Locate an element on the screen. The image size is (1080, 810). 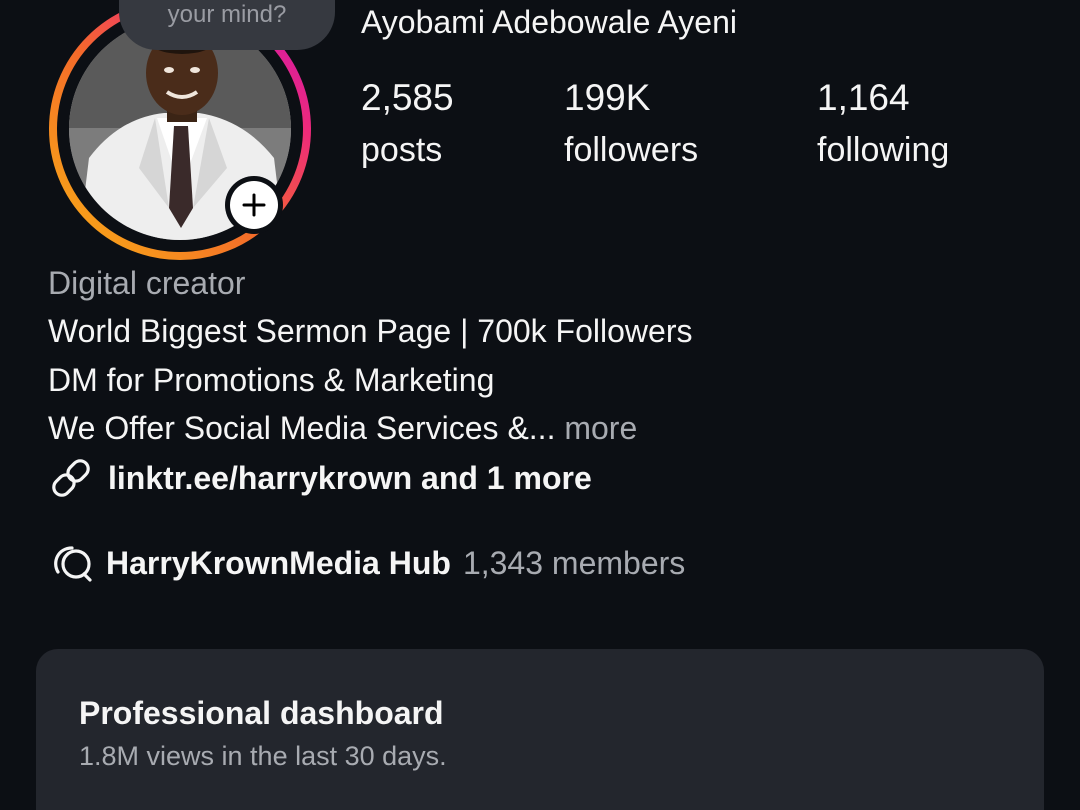
add-story-circle is located at coordinates (254, 205).